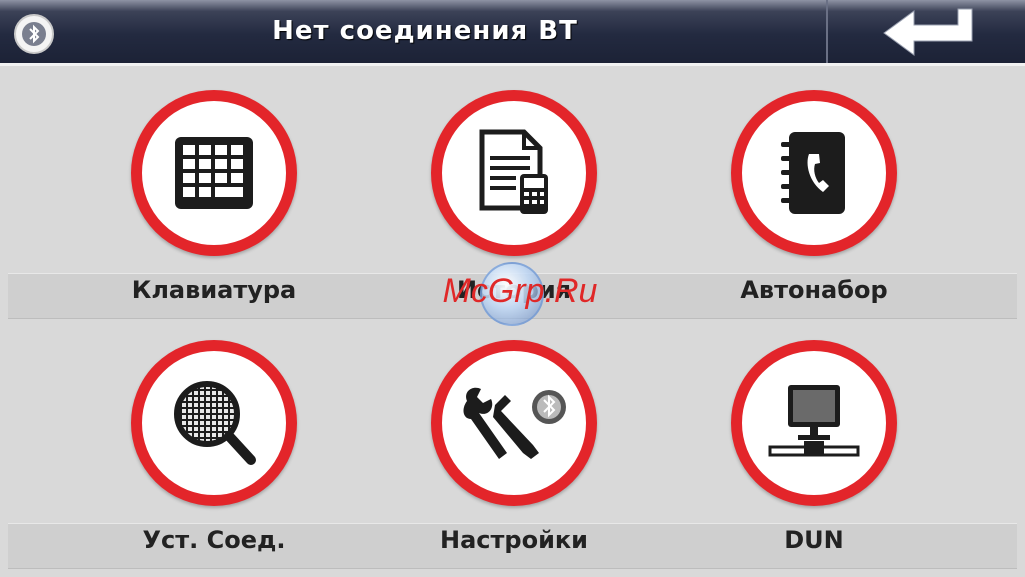 This screenshot has height=577, width=1025. Describe the element at coordinates (214, 540) in the screenshot. I see `menu-item-label: Уст. Соед.` at that location.